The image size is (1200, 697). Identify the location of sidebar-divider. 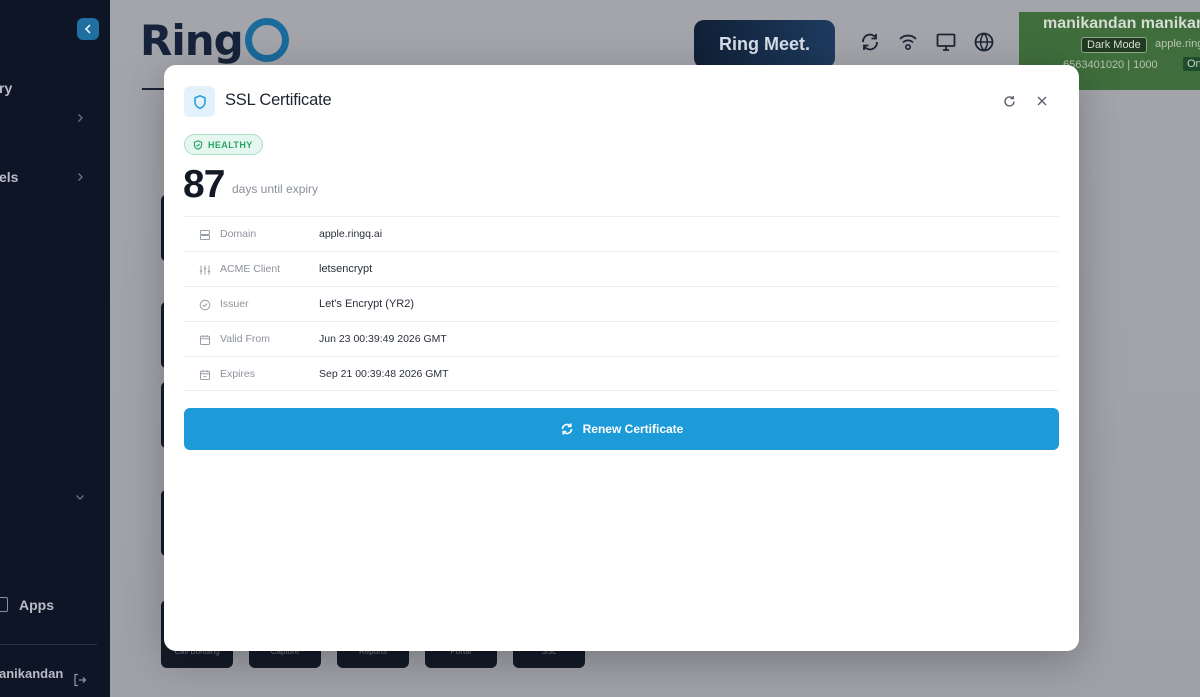
(48, 644).